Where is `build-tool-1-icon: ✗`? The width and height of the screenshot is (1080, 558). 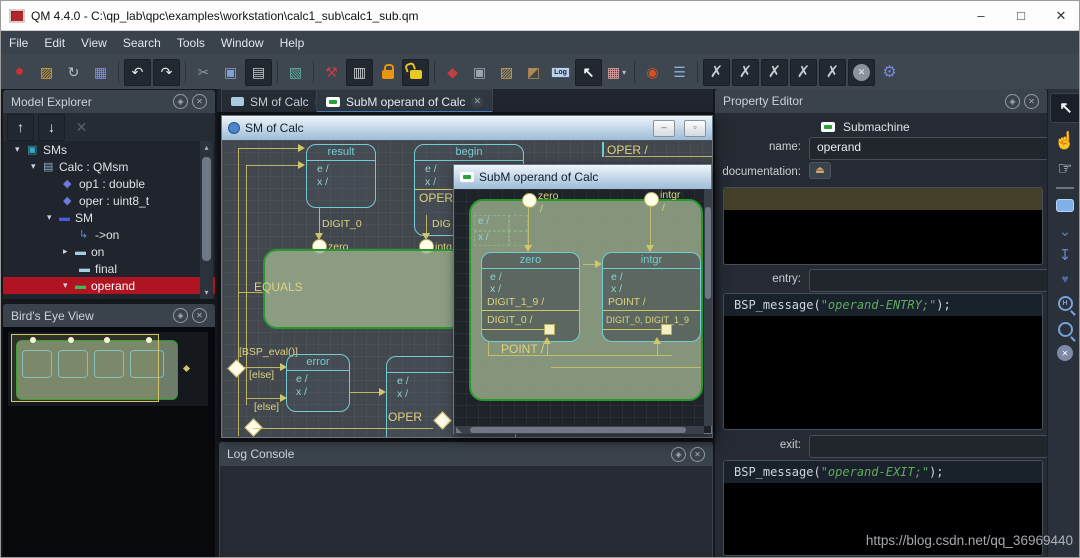 build-tool-1-icon: ✗ is located at coordinates (716, 72).